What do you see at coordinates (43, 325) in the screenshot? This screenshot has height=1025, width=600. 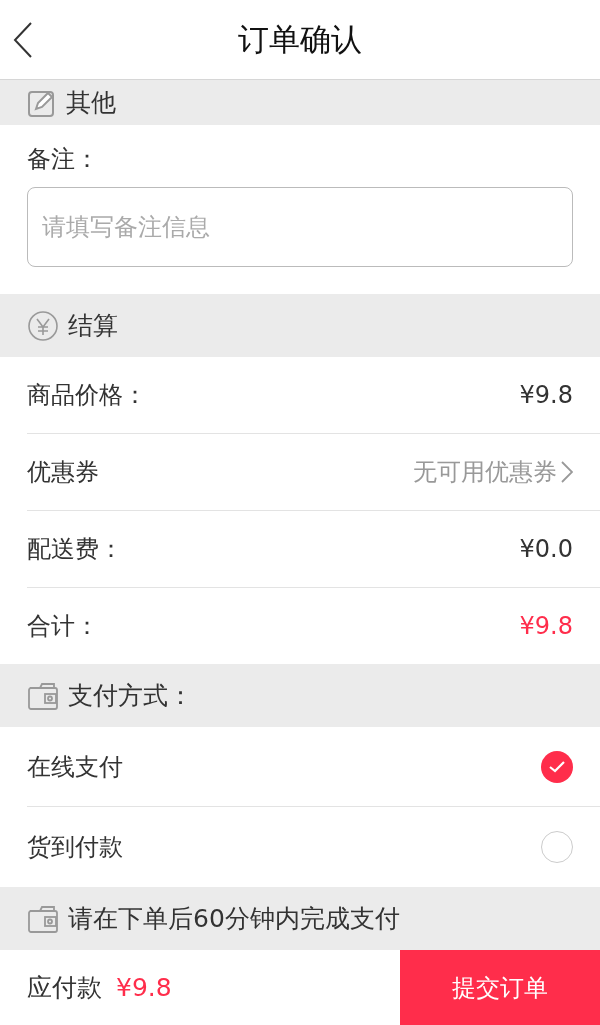 I see `yen-icon` at bounding box center [43, 325].